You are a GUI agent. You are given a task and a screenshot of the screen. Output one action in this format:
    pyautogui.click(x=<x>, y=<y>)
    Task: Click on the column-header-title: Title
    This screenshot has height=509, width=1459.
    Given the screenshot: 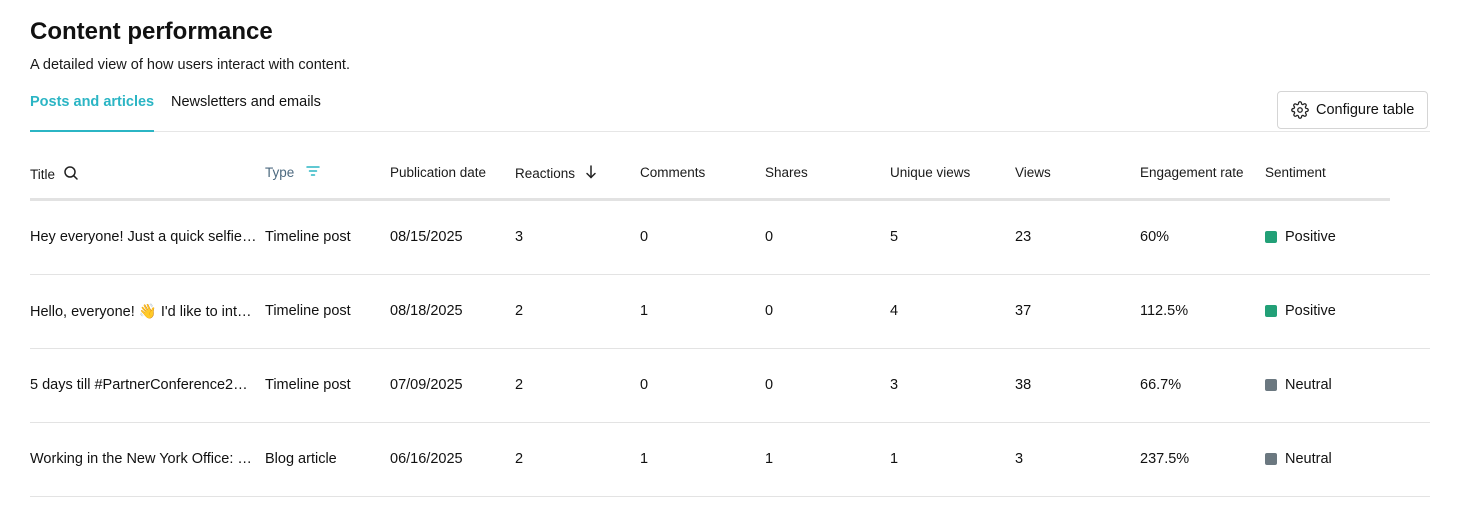 What is the action you would take?
    pyautogui.click(x=54, y=174)
    